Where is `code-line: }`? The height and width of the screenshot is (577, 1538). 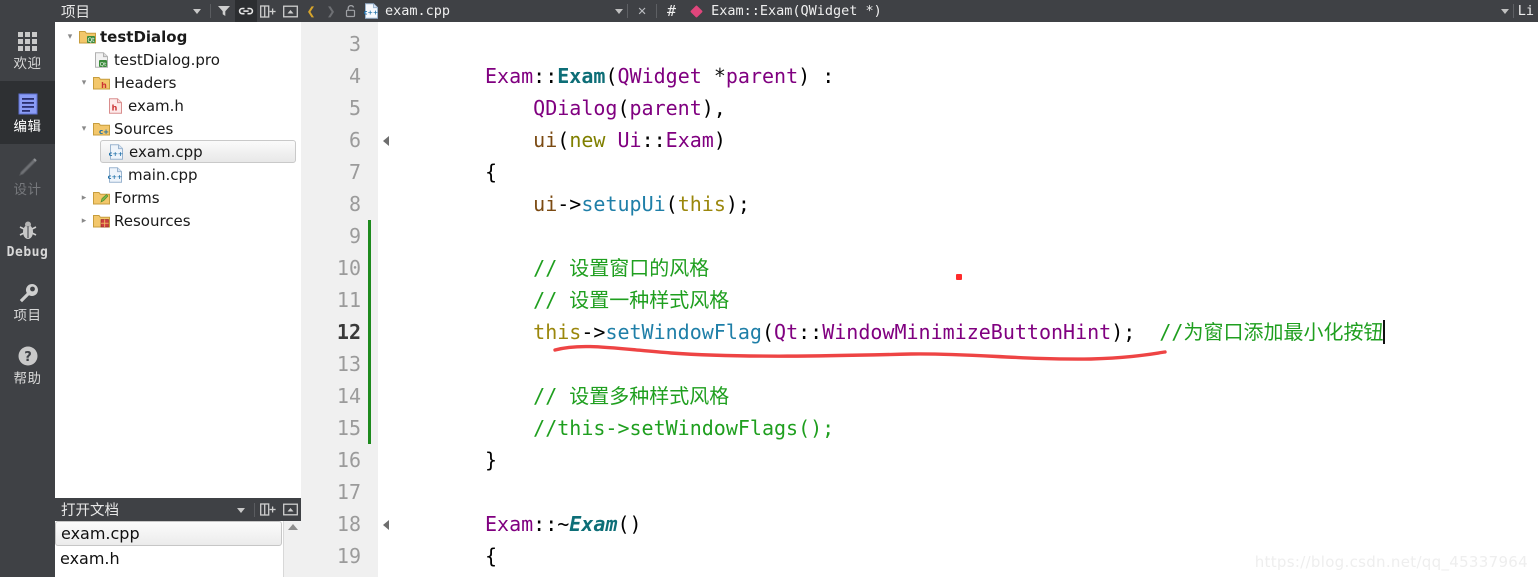
code-line: } is located at coordinates (491, 460).